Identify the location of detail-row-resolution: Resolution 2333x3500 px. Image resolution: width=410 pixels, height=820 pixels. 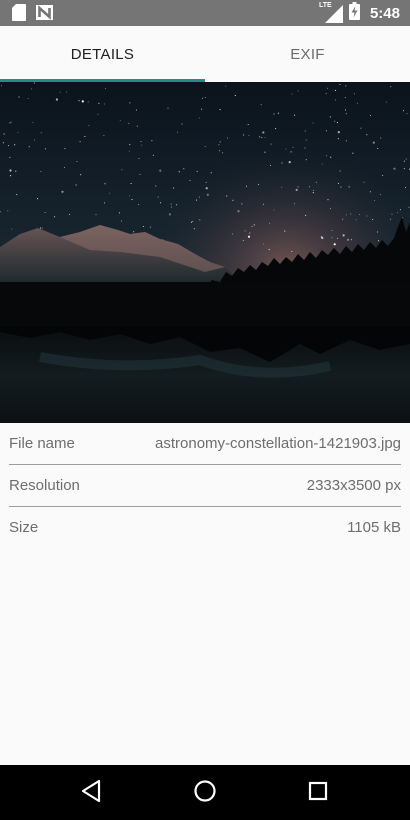
(205, 486).